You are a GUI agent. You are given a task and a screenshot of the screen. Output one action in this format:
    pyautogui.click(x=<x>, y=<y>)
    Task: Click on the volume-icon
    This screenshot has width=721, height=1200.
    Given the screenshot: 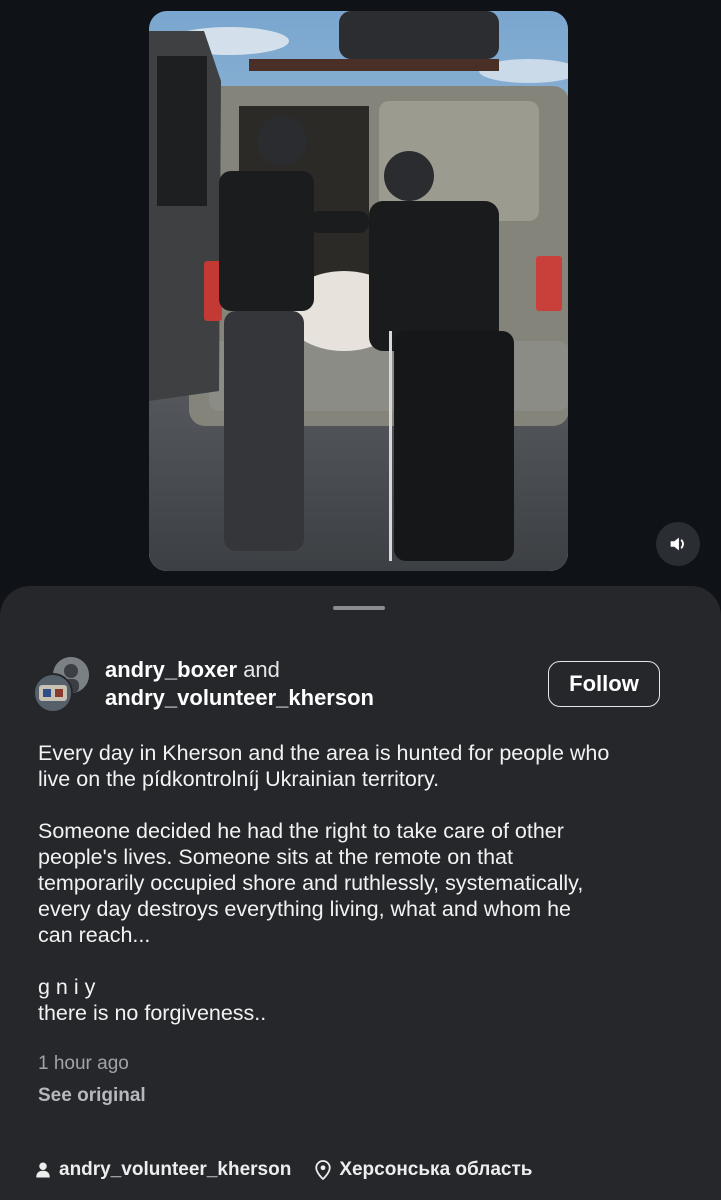 What is the action you would take?
    pyautogui.click(x=677, y=544)
    